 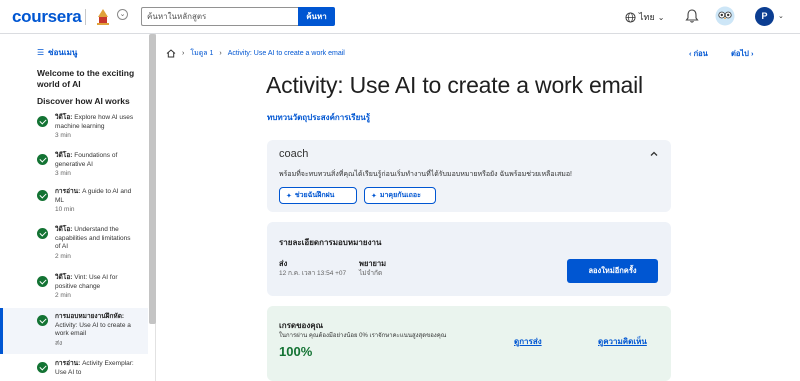 I want to click on user-avatar: P, so click(x=764, y=16).